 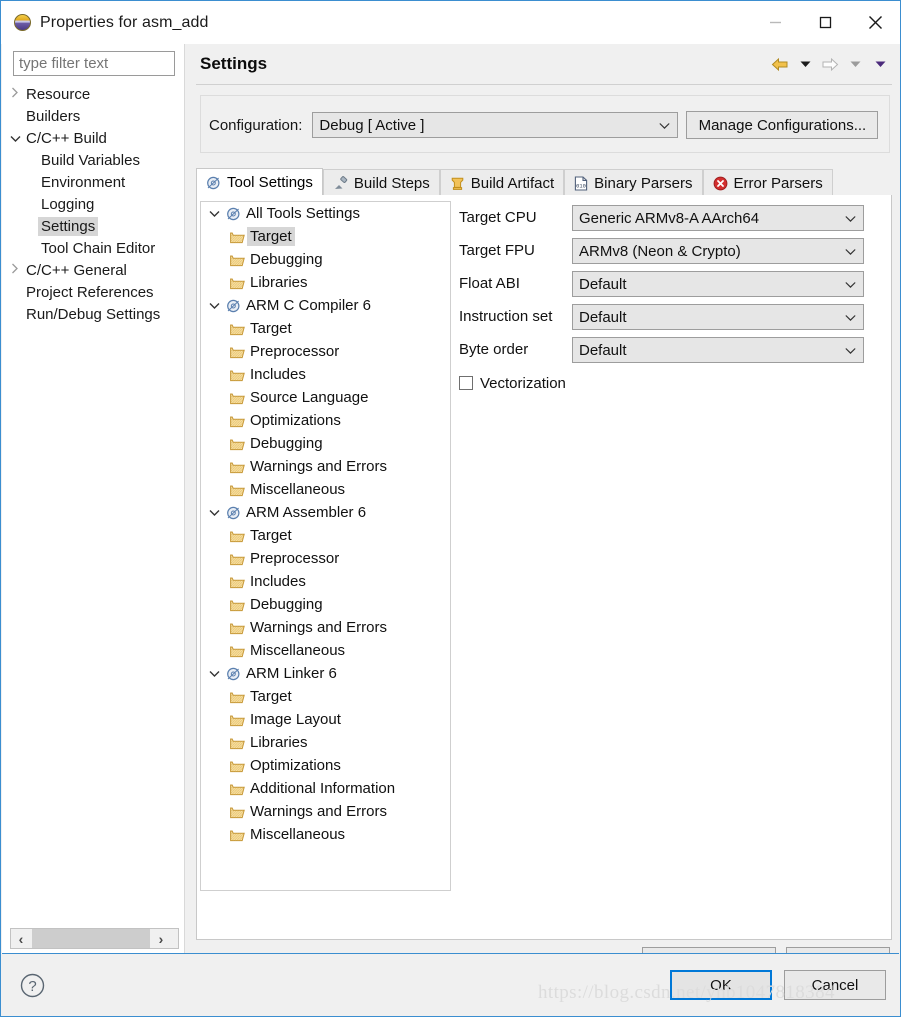 What do you see at coordinates (259, 182) in the screenshot?
I see `tab-tool-settings: Tool Settings` at bounding box center [259, 182].